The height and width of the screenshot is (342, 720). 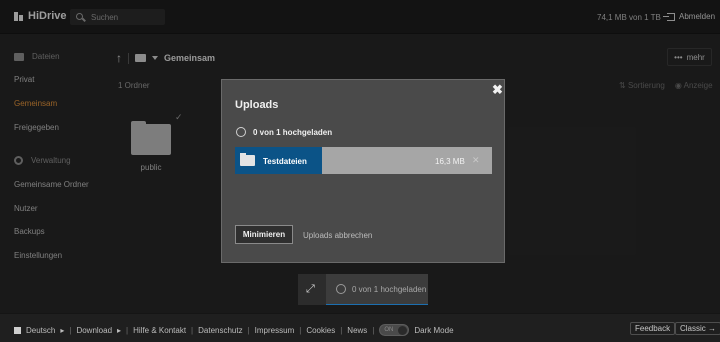 I want to click on upload-status: 0 von 1 hochgeladen, so click(x=284, y=132).